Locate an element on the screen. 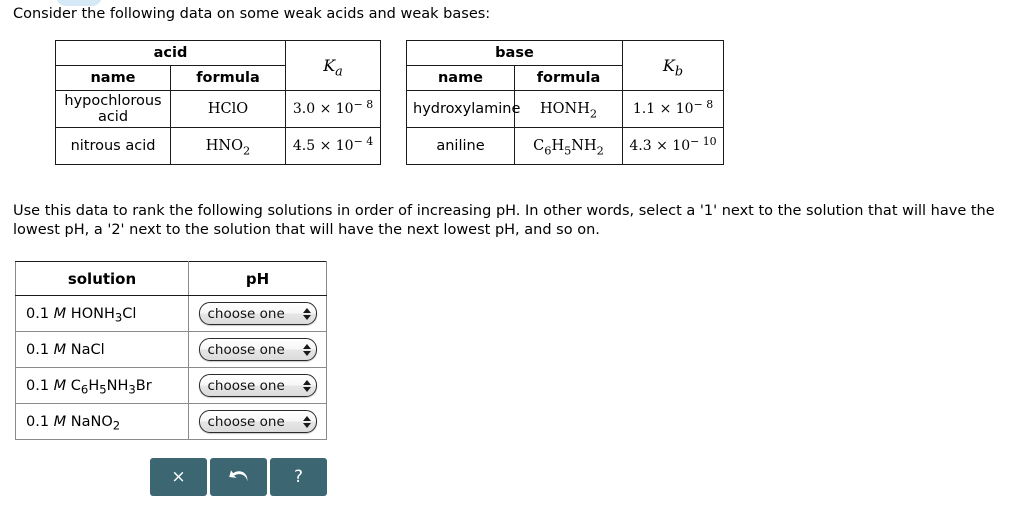 Image resolution: width=1024 pixels, height=522 pixels. table-row: aniline C6H5NH2 4.3 × 10− 10 is located at coordinates (565, 146).